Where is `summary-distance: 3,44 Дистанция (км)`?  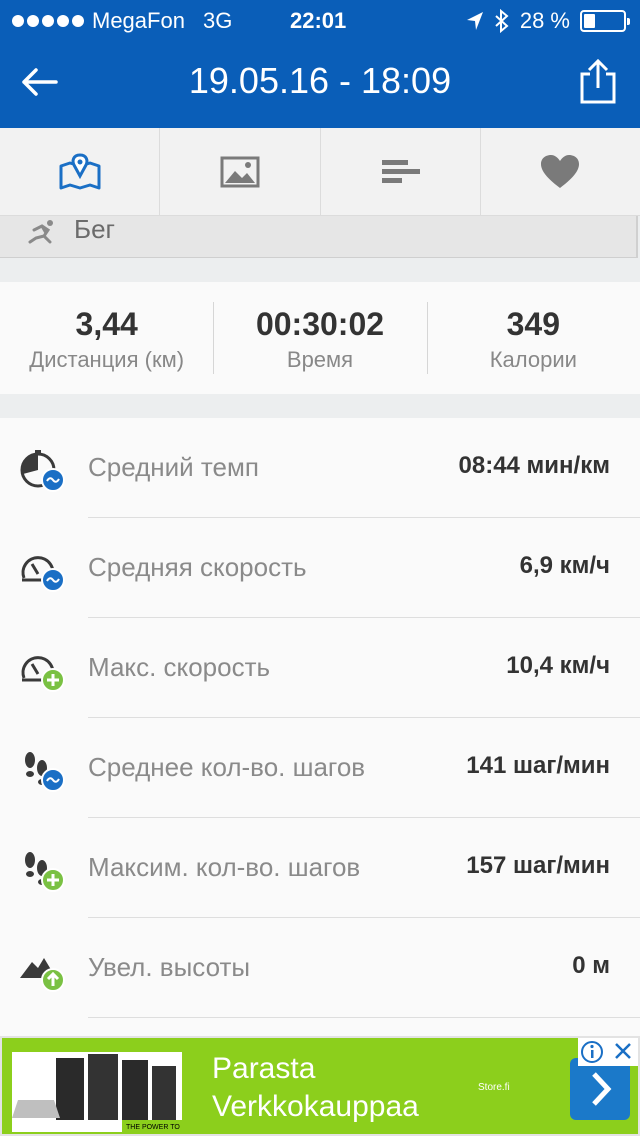 summary-distance: 3,44 Дистанция (км) is located at coordinates (106, 338).